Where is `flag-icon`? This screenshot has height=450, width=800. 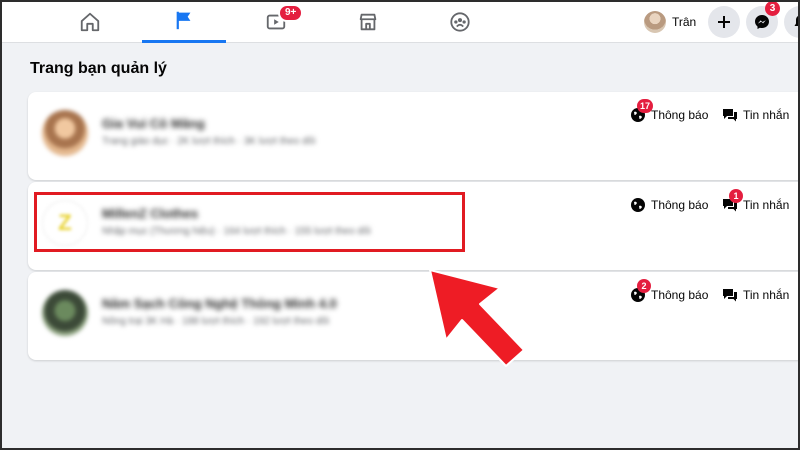
flag-icon is located at coordinates (183, 20).